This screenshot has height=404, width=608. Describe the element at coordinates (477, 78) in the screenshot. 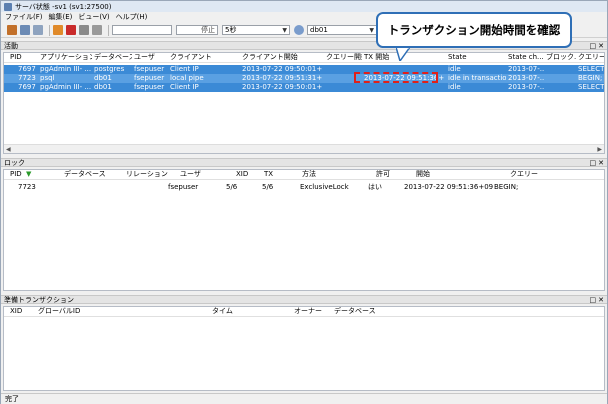

I see `cell-state: idle in transaction` at that location.